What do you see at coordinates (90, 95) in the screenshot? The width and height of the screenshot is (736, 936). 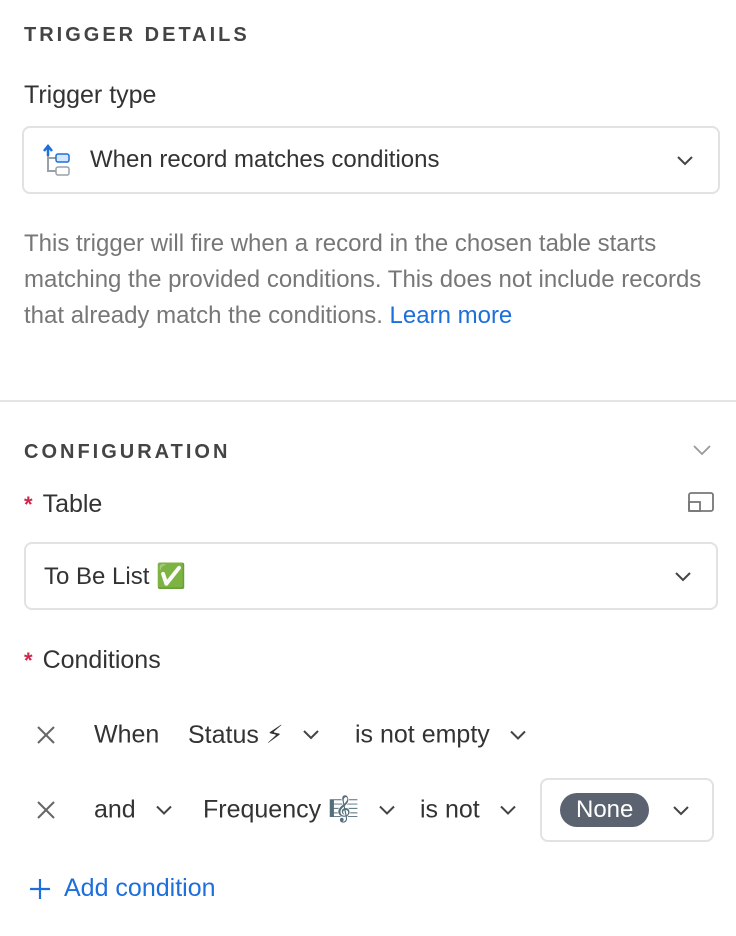 I see `trigger-type-label: Trigger type` at bounding box center [90, 95].